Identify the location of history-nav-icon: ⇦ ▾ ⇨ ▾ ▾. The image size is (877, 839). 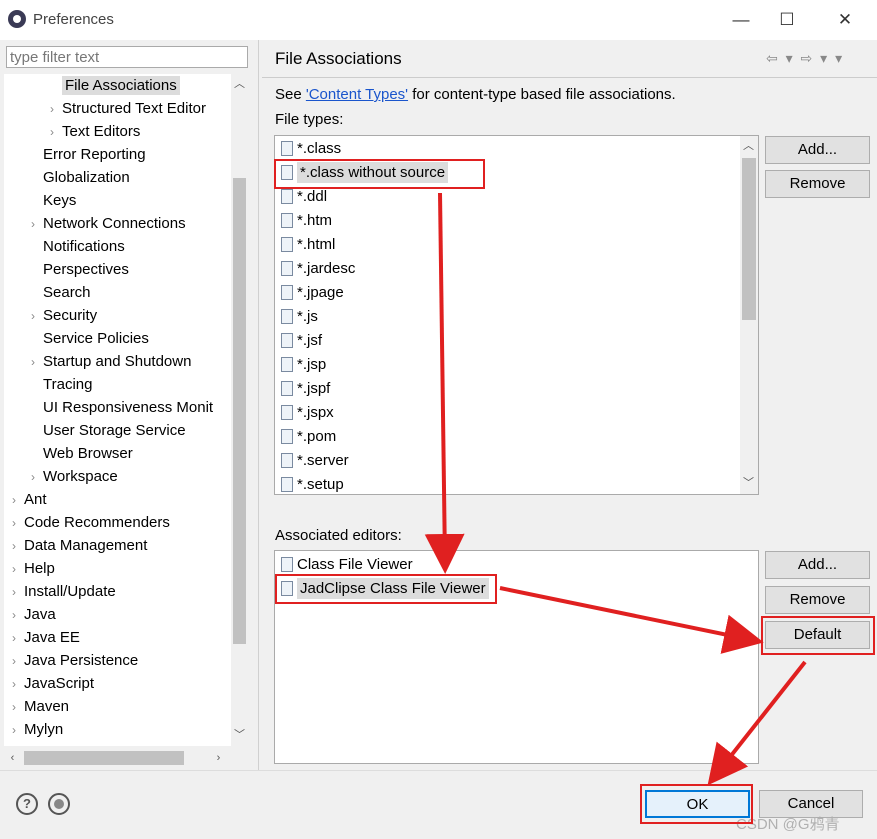
(805, 58).